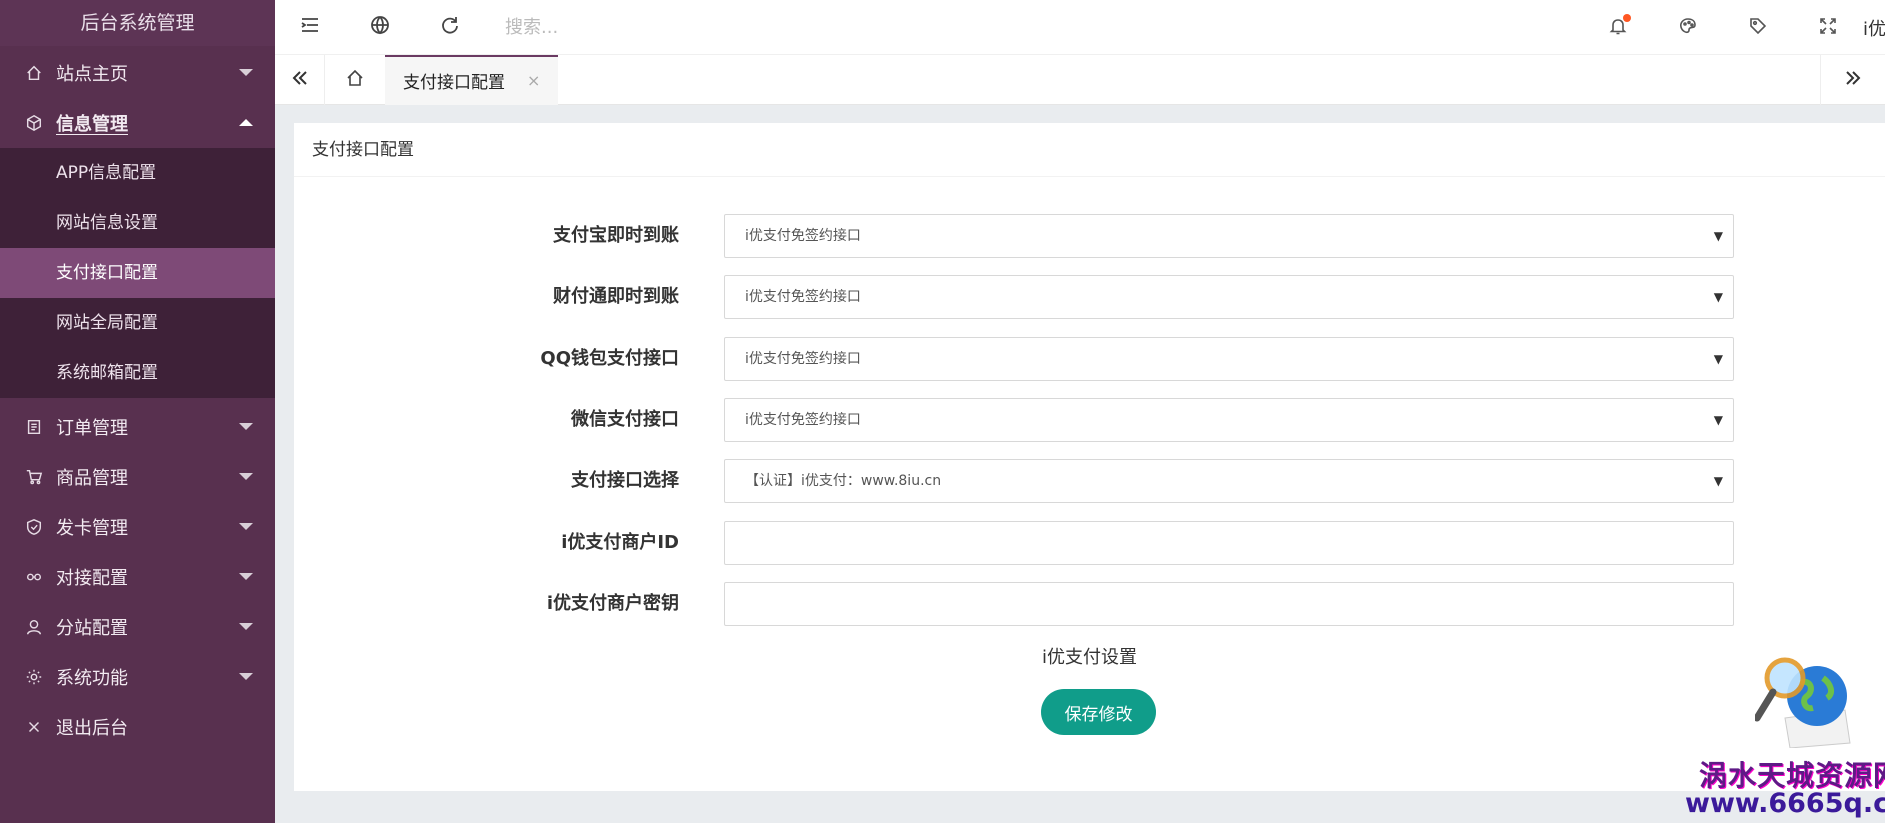 Image resolution: width=1885 pixels, height=823 pixels. What do you see at coordinates (137, 223) in the screenshot?
I see `submenu-item-site-info: 网站信息设置` at bounding box center [137, 223].